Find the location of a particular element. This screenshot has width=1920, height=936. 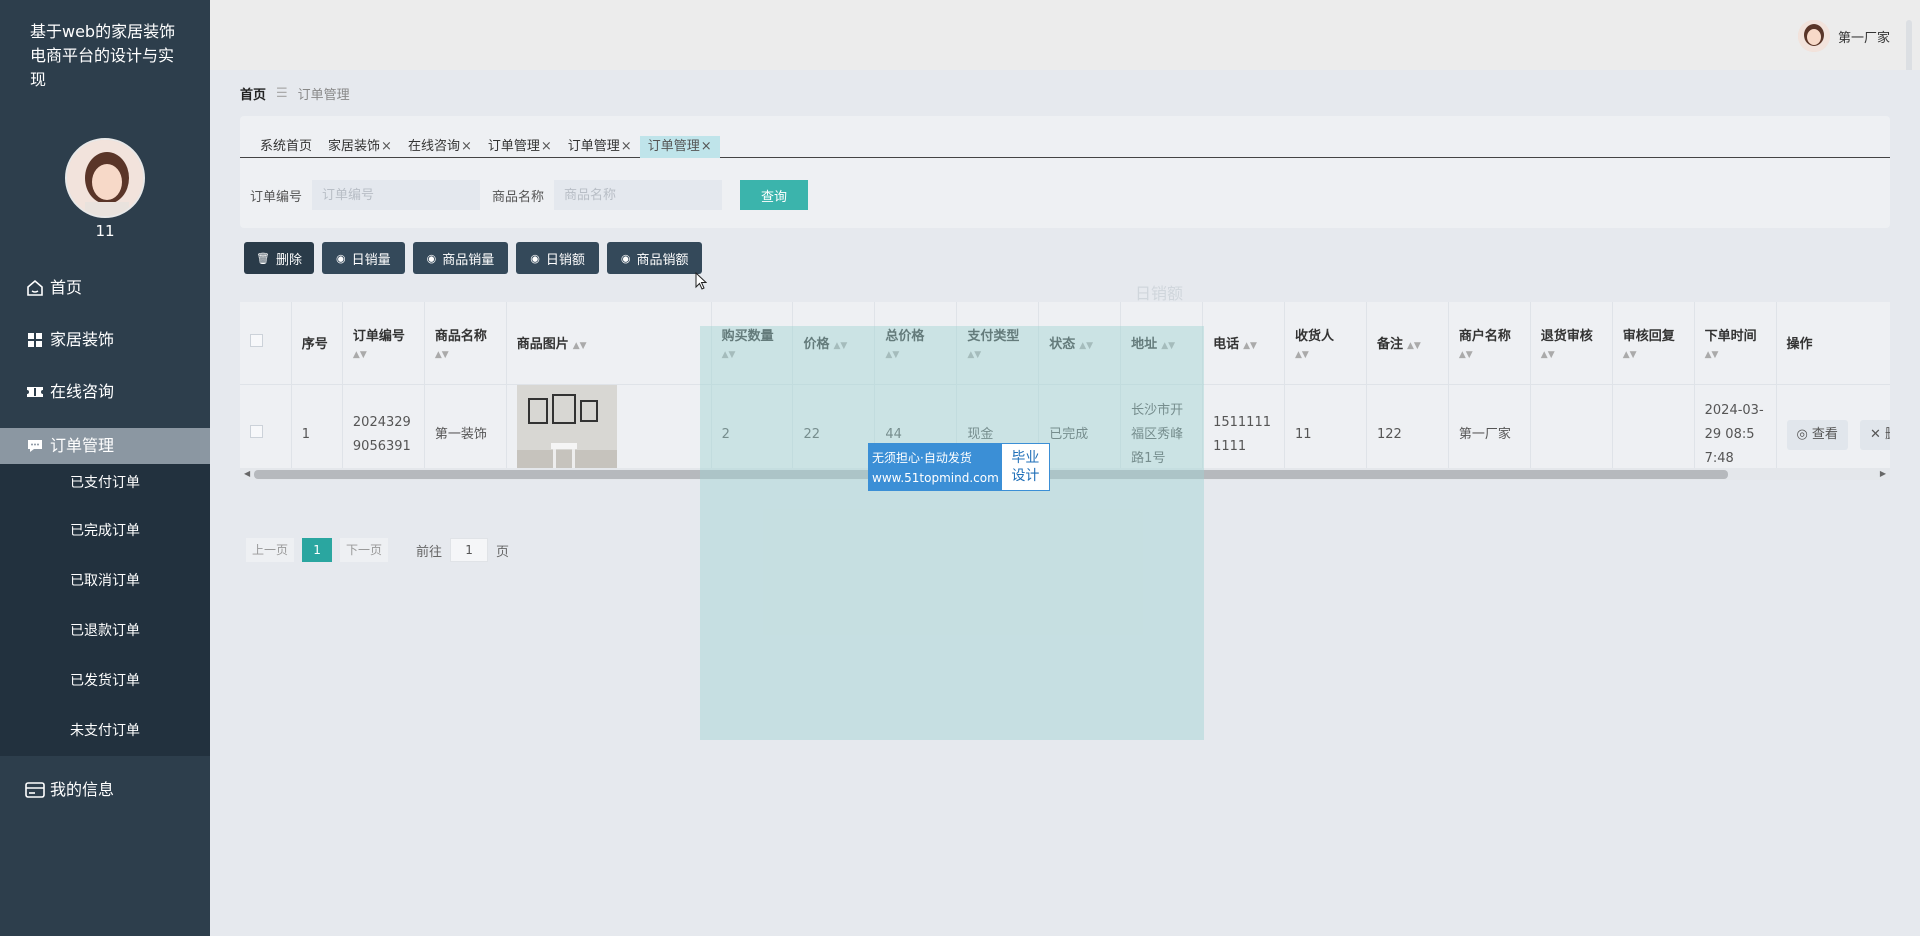

tab-orders-1: 订单管理× is located at coordinates (520, 147).